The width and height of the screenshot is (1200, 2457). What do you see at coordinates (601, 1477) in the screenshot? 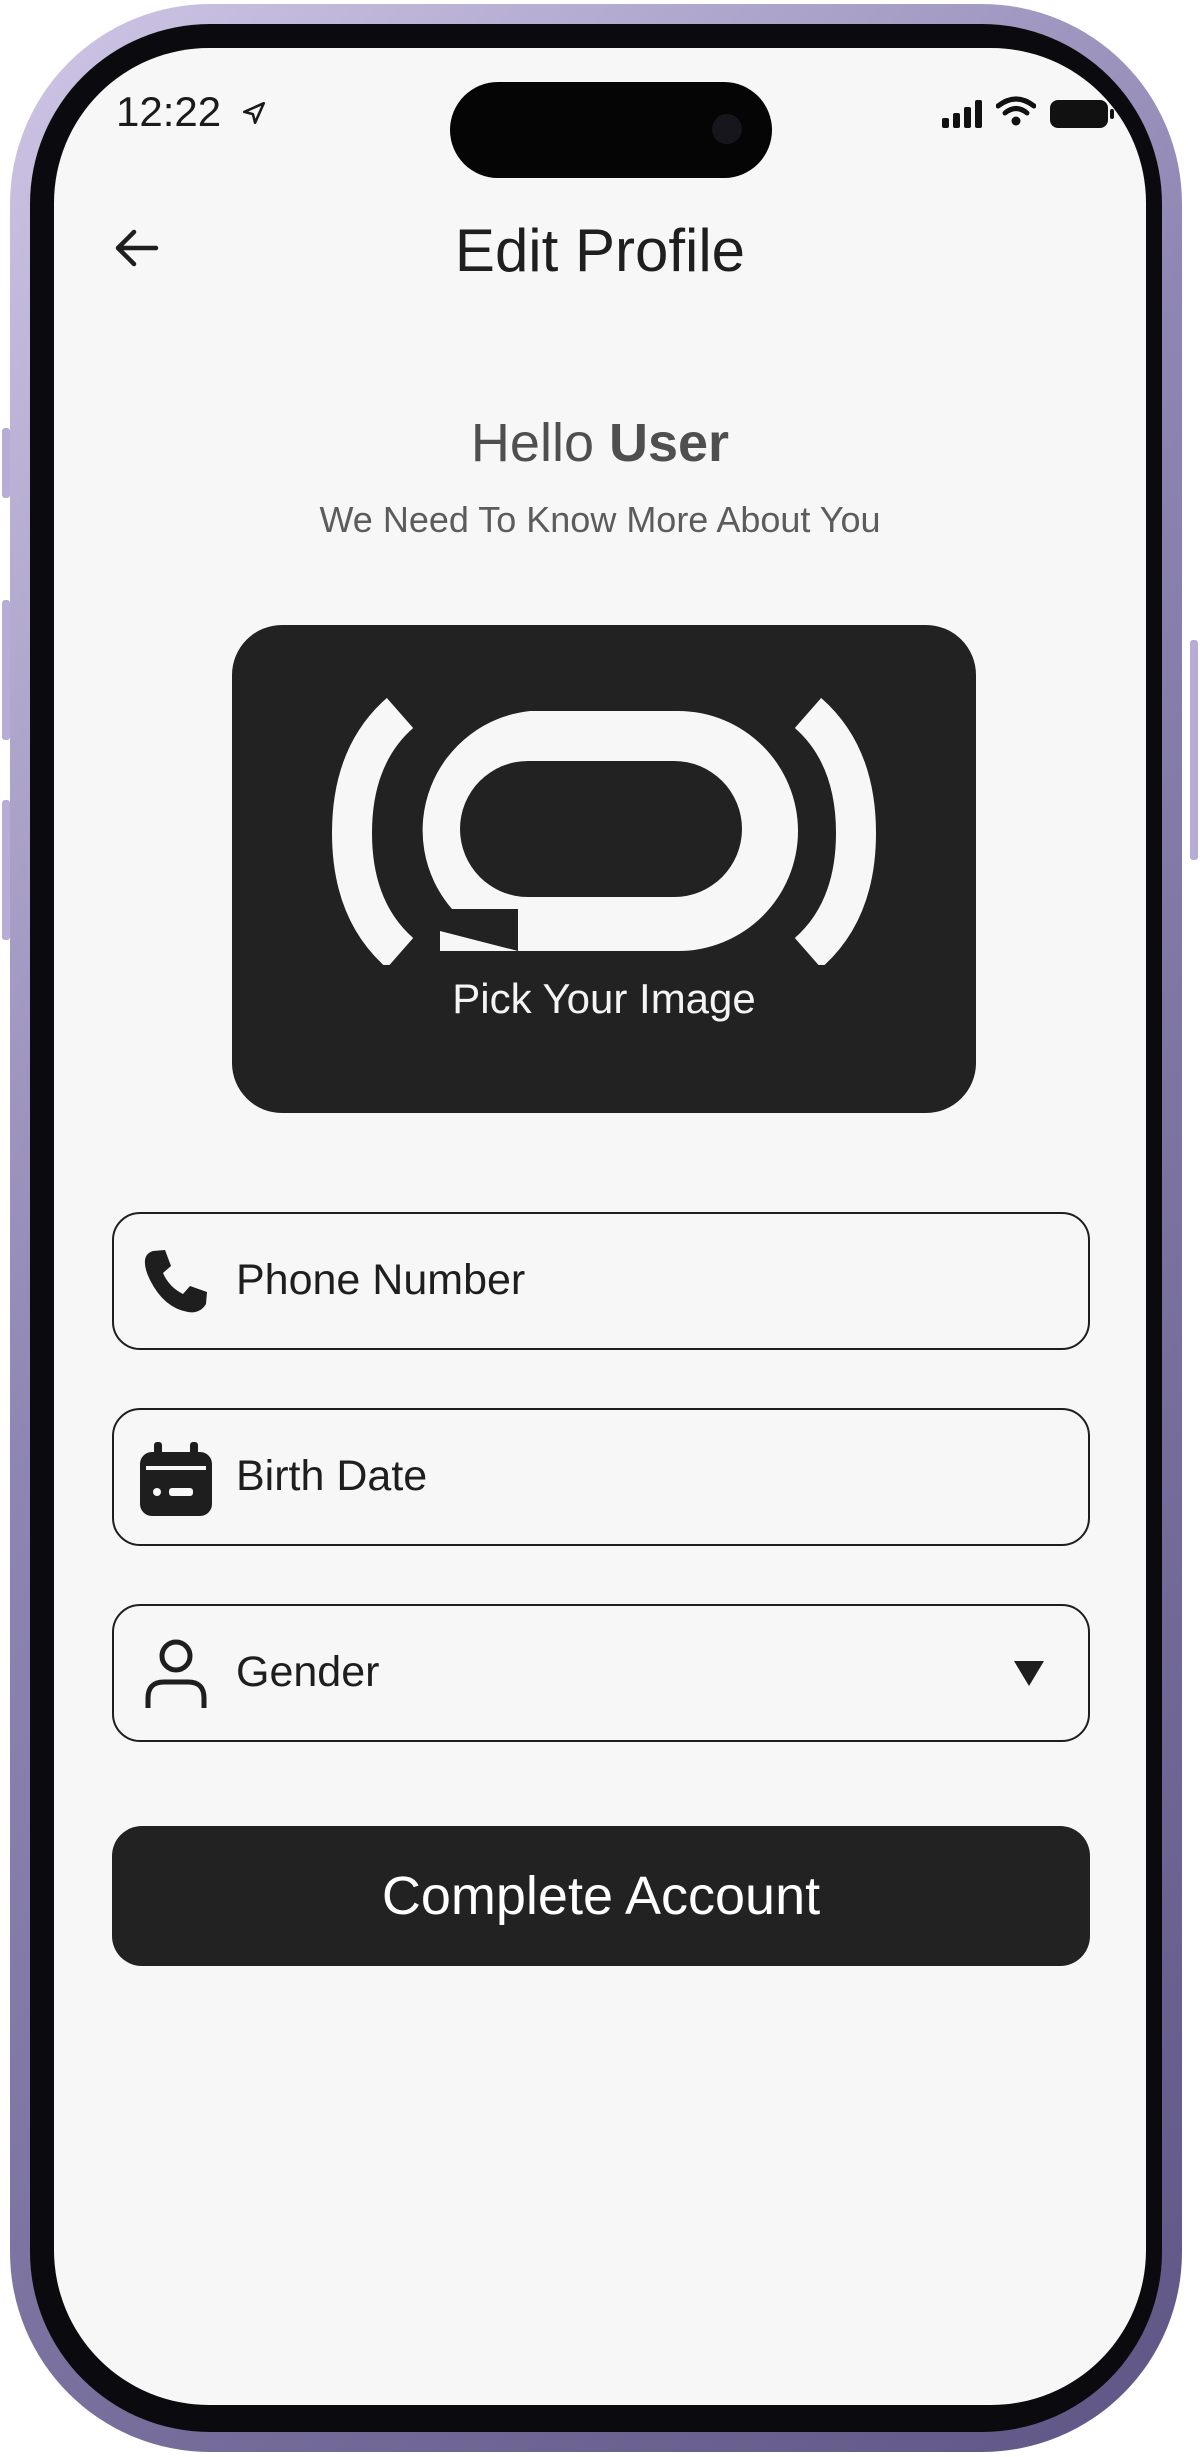
I see `birth-date-field: Birth Date` at bounding box center [601, 1477].